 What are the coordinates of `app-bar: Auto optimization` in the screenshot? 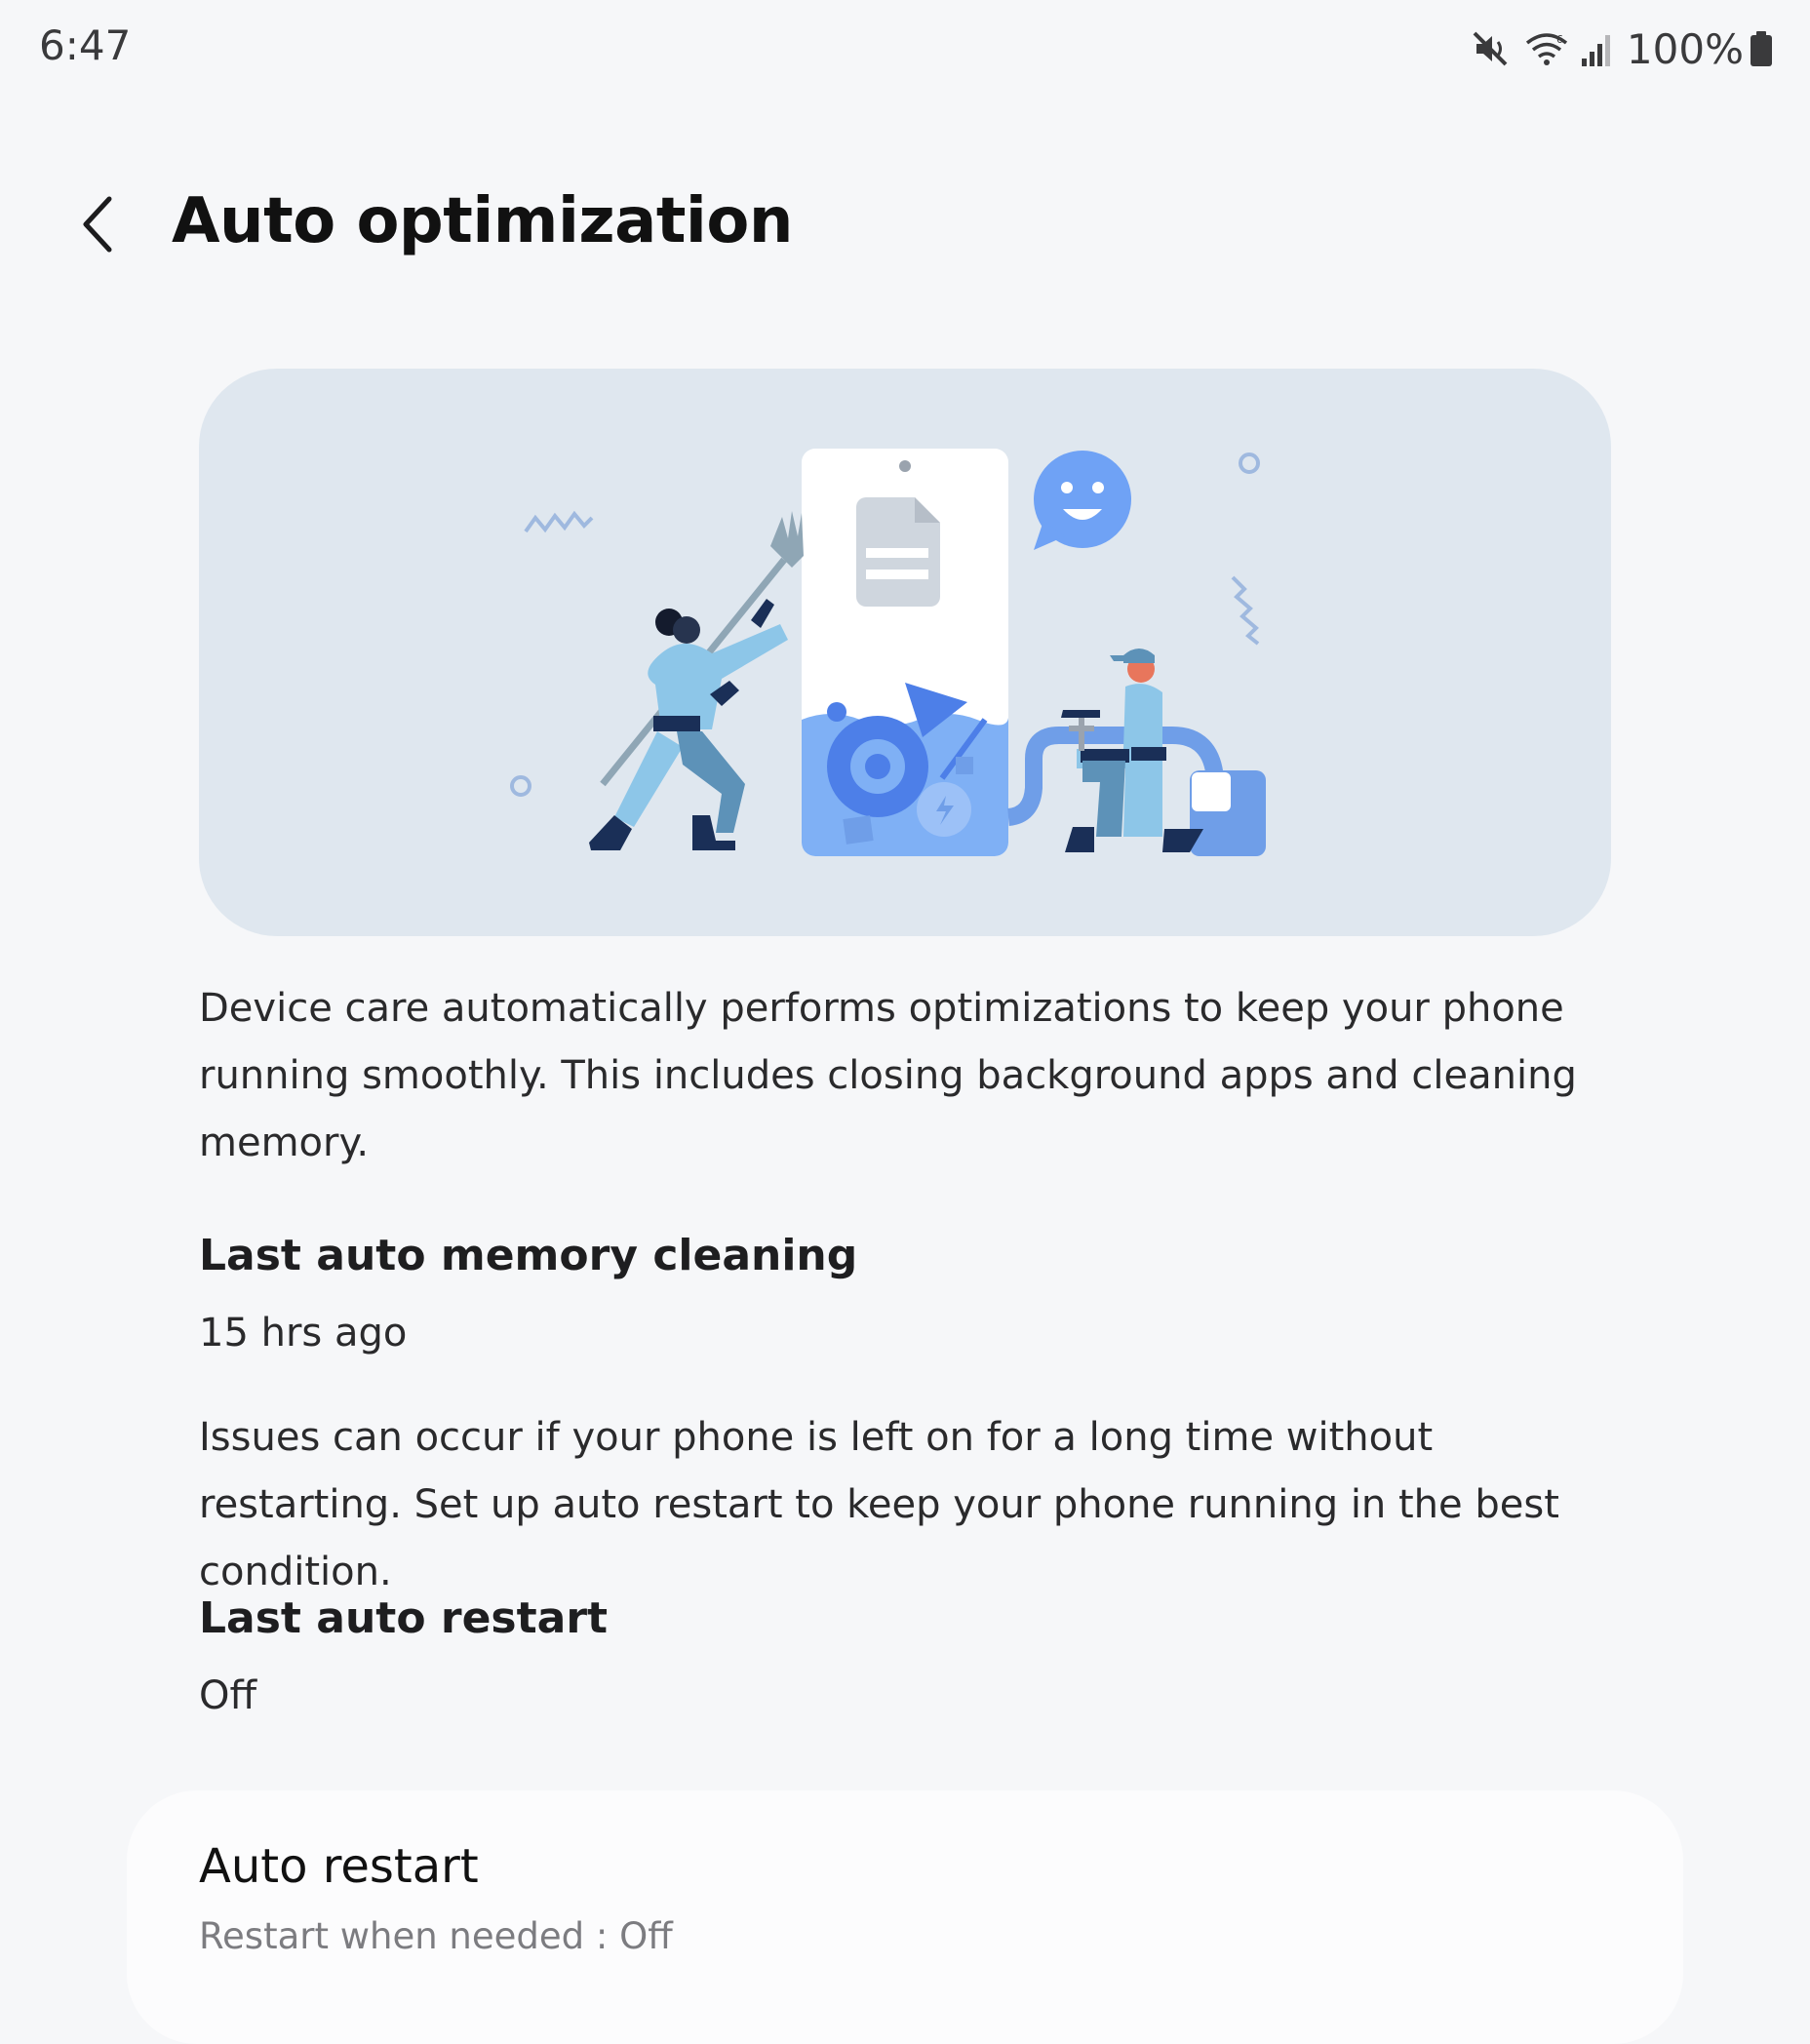 It's located at (905, 224).